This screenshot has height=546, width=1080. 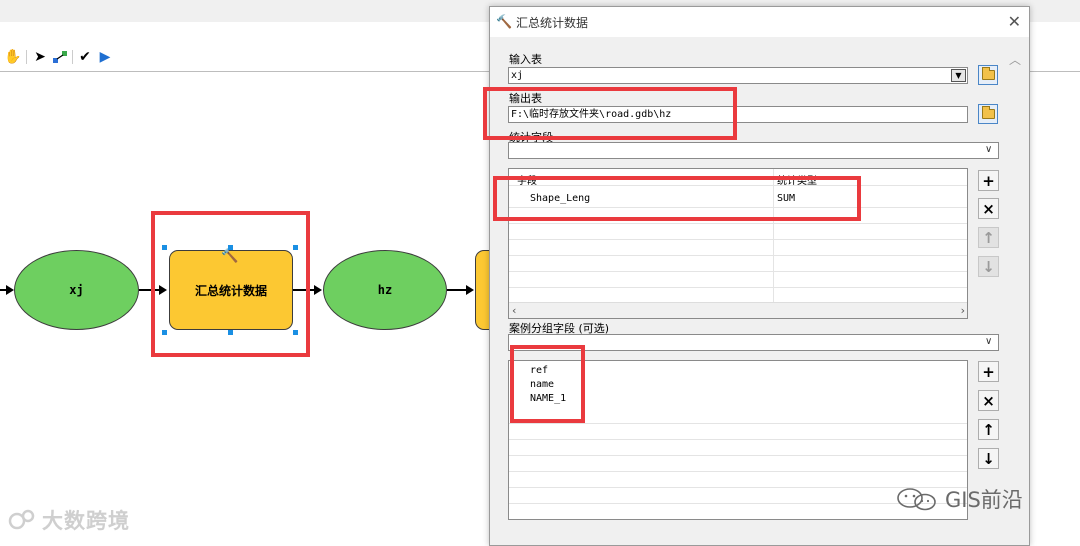 I want to click on select-arrow-icon: ➤, so click(x=40, y=57).